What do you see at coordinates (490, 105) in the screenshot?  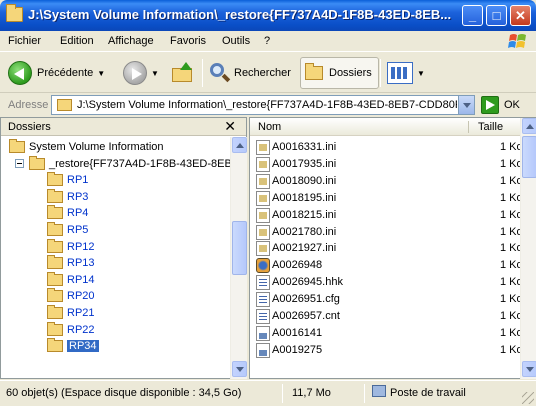 I see `go-arrow-icon` at bounding box center [490, 105].